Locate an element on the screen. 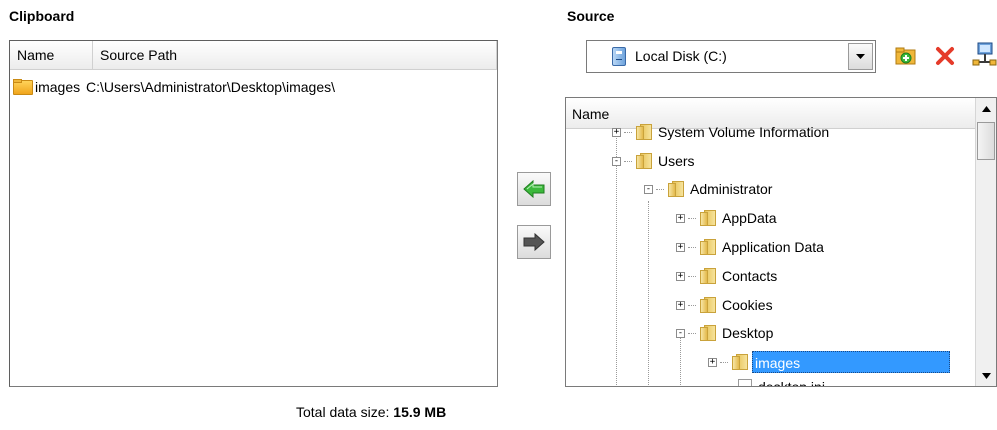  column-header-name: Name is located at coordinates (51, 55).